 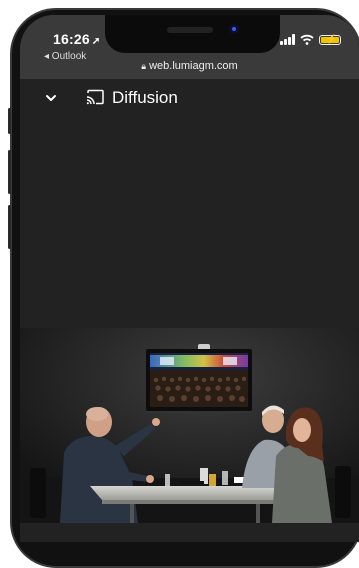 I want to click on below-video-area, so click(x=189, y=532).